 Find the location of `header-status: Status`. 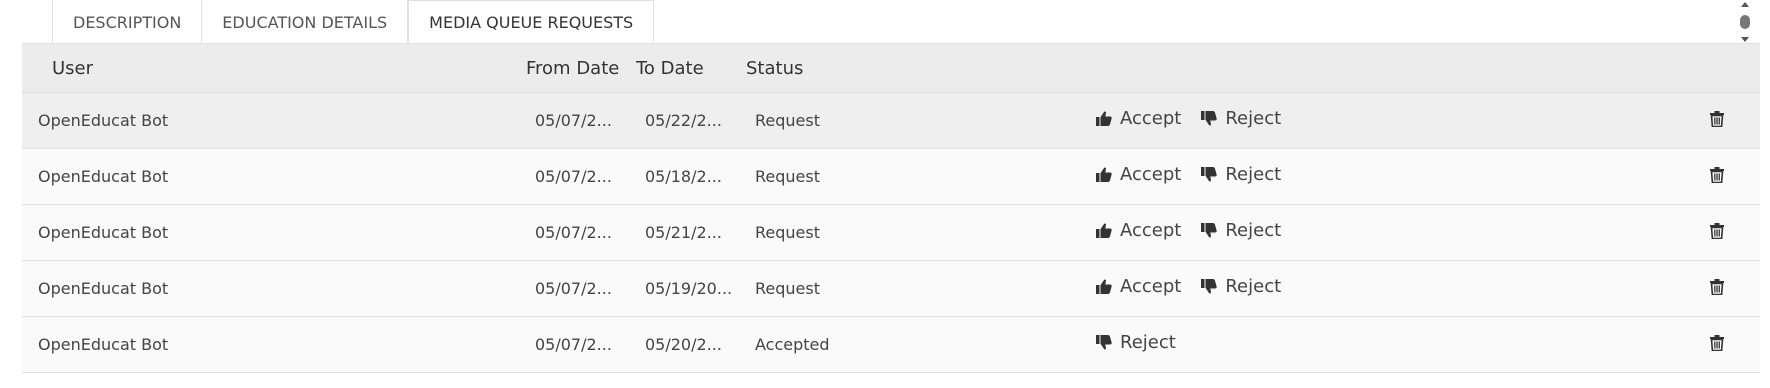

header-status: Status is located at coordinates (921, 68).